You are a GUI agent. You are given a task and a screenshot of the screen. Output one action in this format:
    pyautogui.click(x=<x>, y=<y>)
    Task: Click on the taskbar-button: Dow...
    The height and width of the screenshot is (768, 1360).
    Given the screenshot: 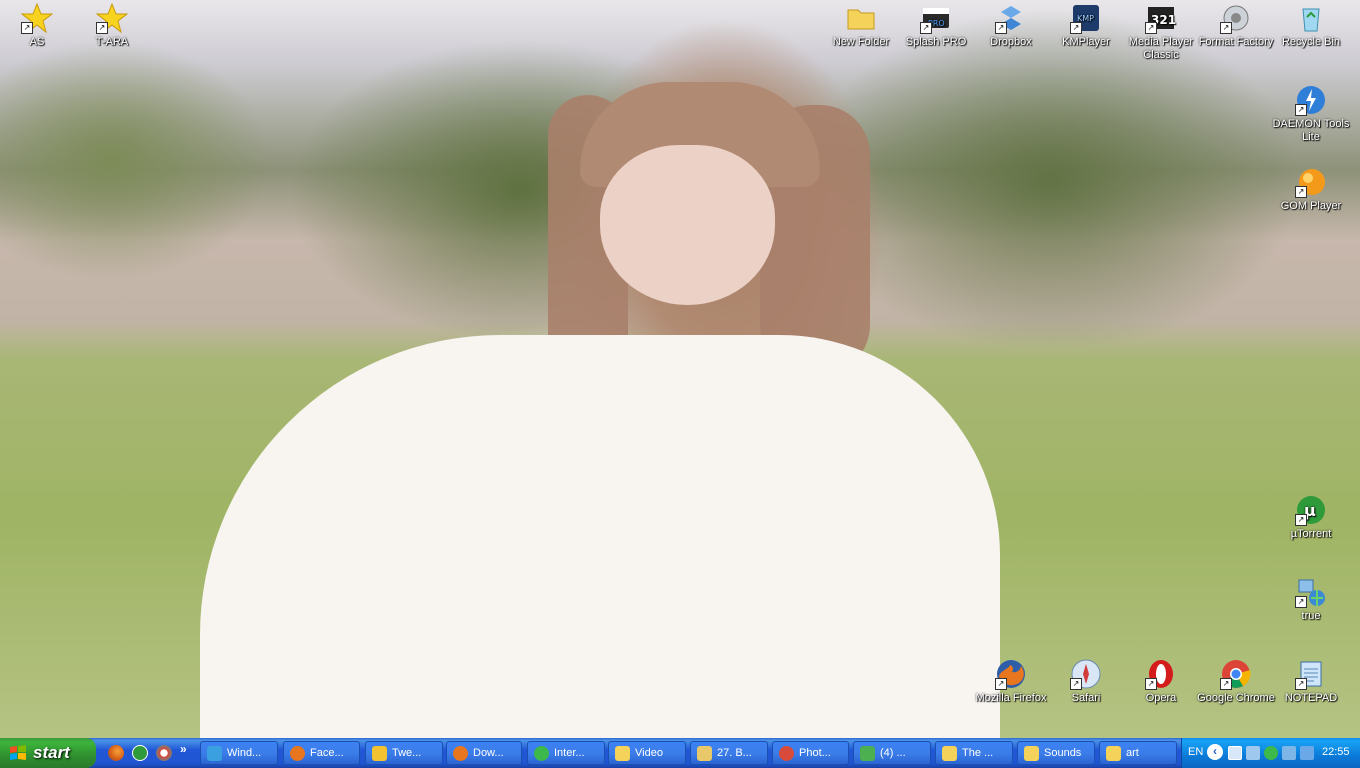 What is the action you would take?
    pyautogui.click(x=484, y=753)
    